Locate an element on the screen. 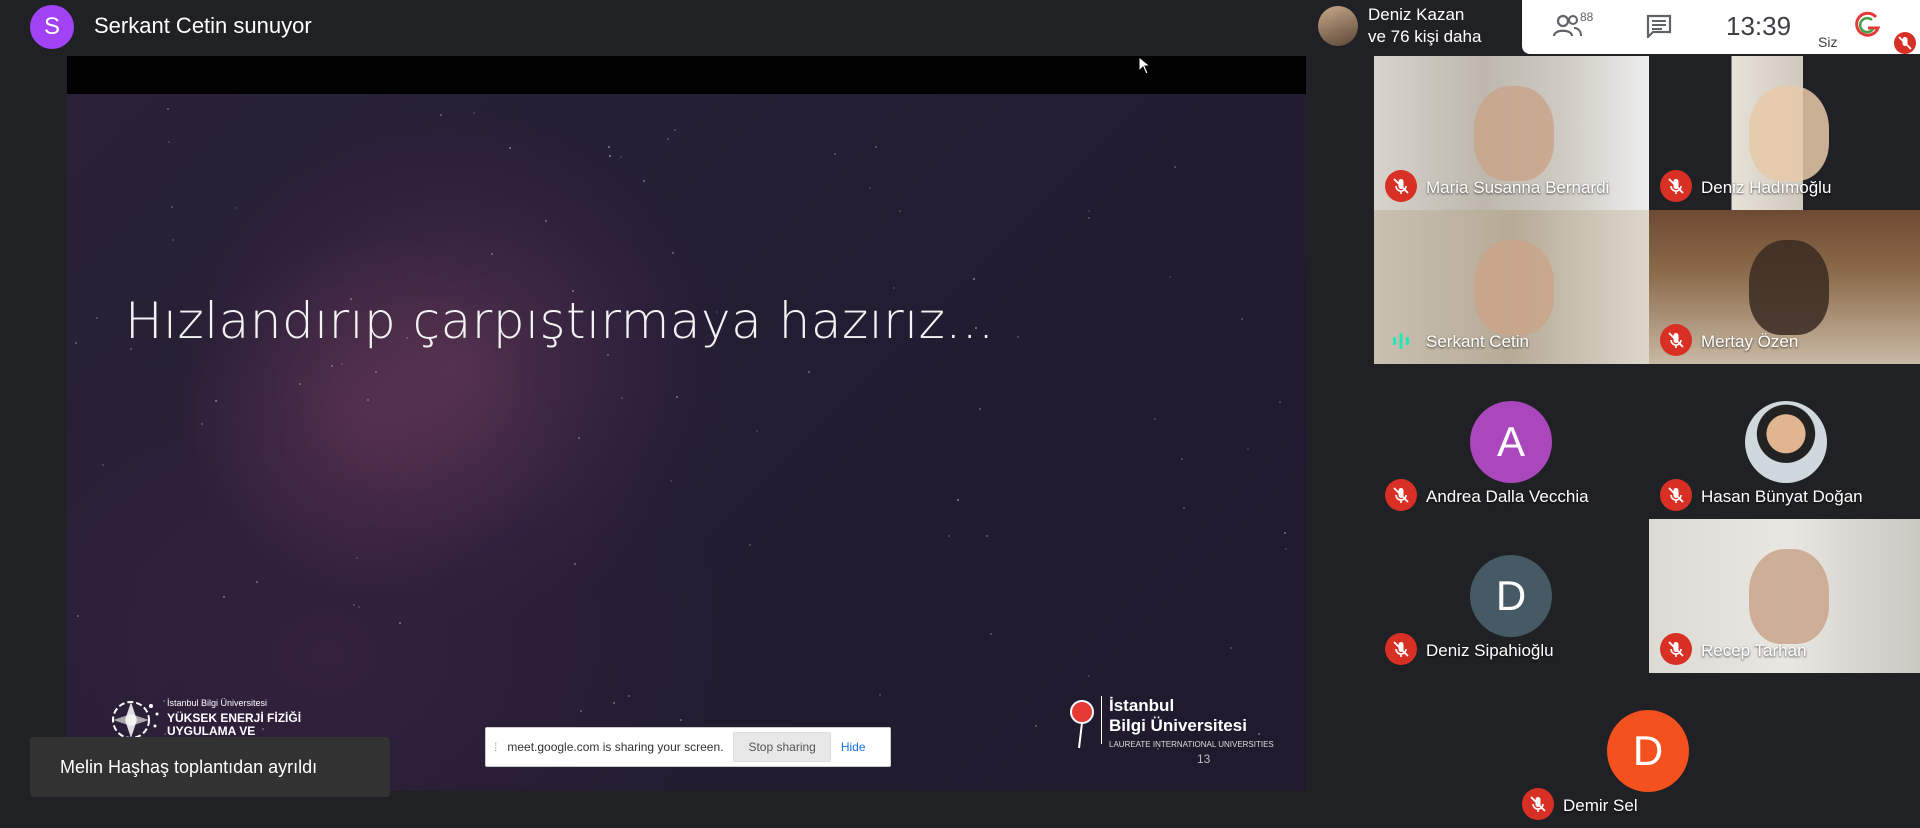 The height and width of the screenshot is (828, 1920). participant-avatar: A is located at coordinates (1511, 442).